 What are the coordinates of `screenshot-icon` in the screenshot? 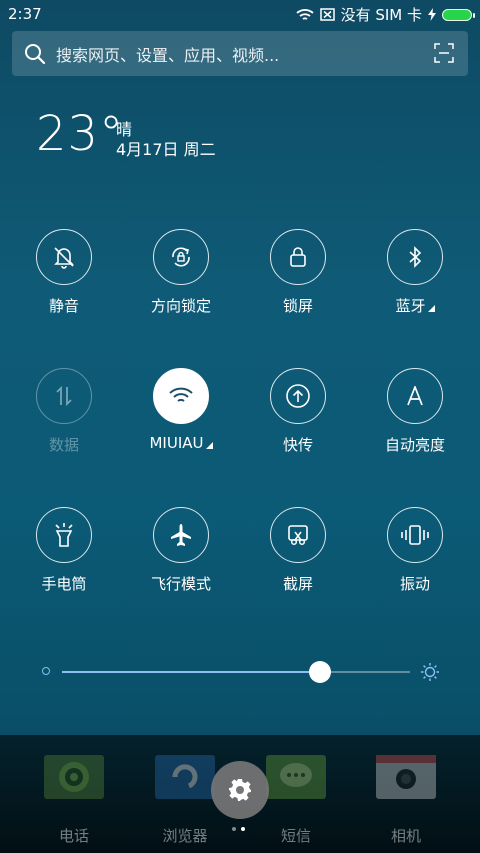 It's located at (298, 535).